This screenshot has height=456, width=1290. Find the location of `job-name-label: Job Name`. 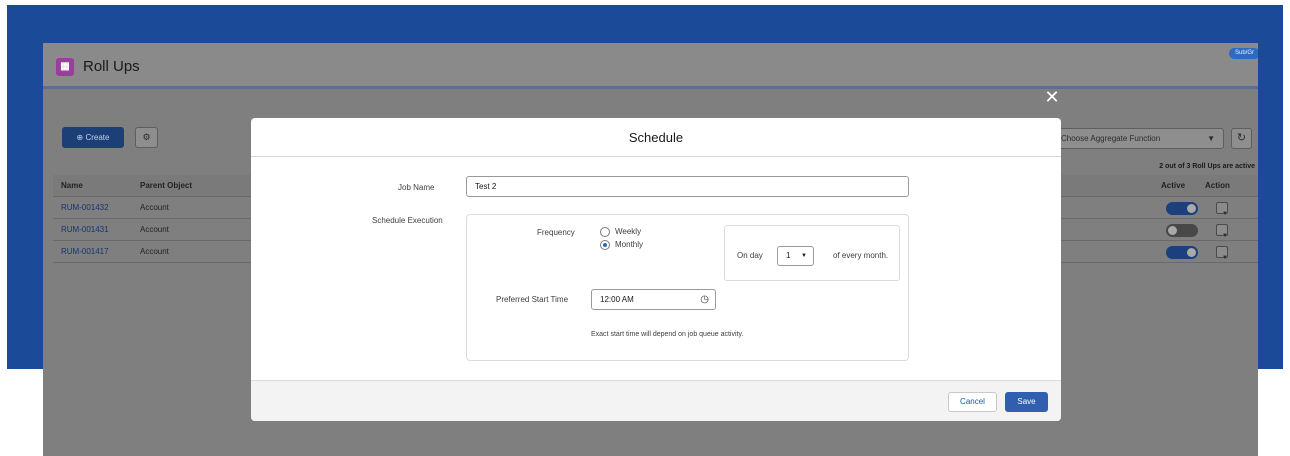

job-name-label: Job Name is located at coordinates (416, 187).